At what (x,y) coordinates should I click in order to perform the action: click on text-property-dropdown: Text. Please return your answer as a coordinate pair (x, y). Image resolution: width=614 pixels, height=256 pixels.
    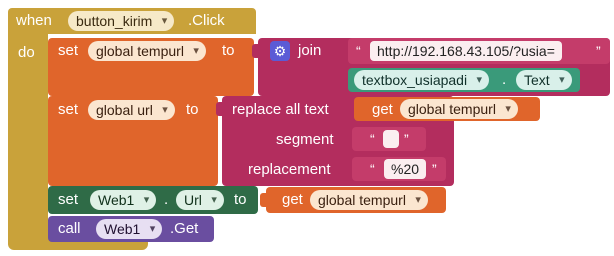
    Looking at the image, I should click on (544, 80).